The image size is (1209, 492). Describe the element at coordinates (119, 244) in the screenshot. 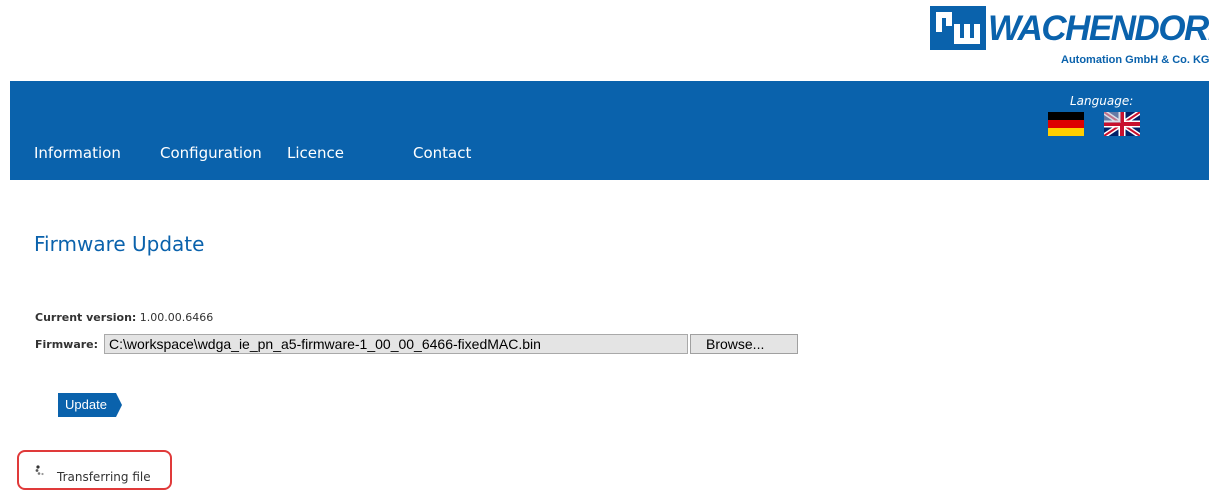

I see `page-title: Firmware Update` at that location.